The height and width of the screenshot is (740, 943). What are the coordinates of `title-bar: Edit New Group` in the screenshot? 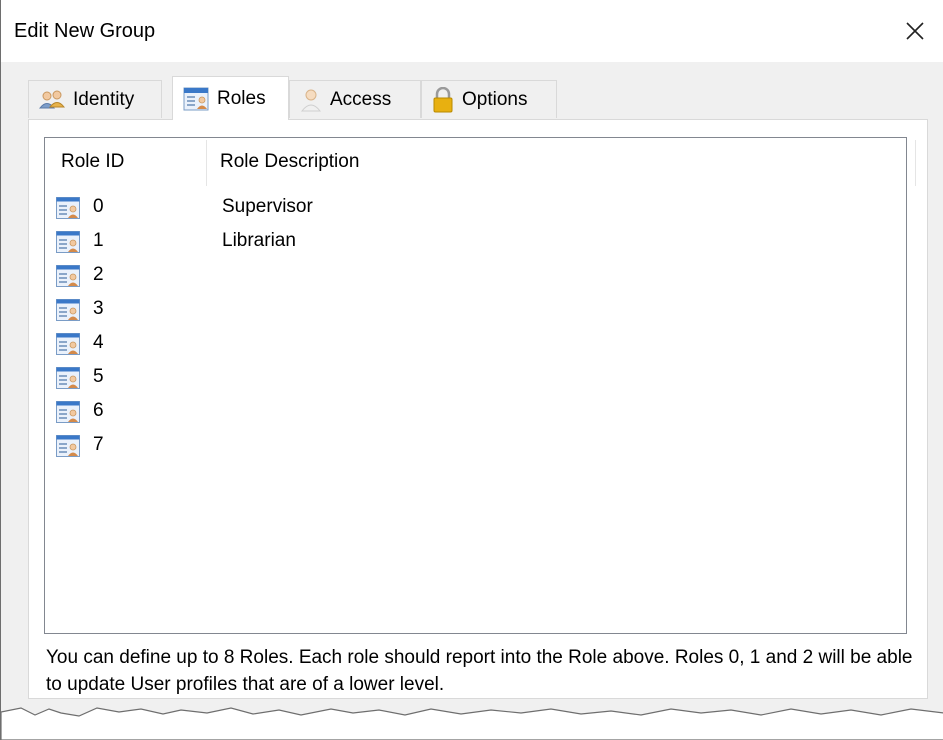 It's located at (472, 31).